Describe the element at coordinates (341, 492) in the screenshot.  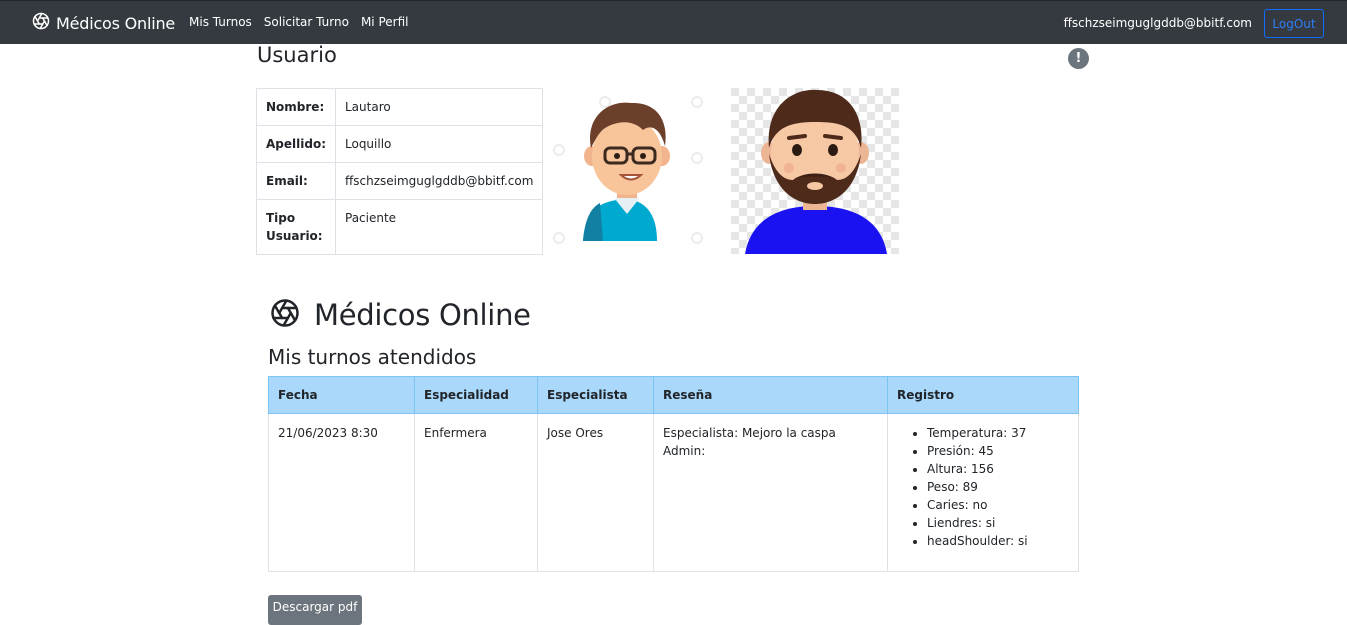
I see `cell-fecha: 21/06/2023 8:30` at that location.